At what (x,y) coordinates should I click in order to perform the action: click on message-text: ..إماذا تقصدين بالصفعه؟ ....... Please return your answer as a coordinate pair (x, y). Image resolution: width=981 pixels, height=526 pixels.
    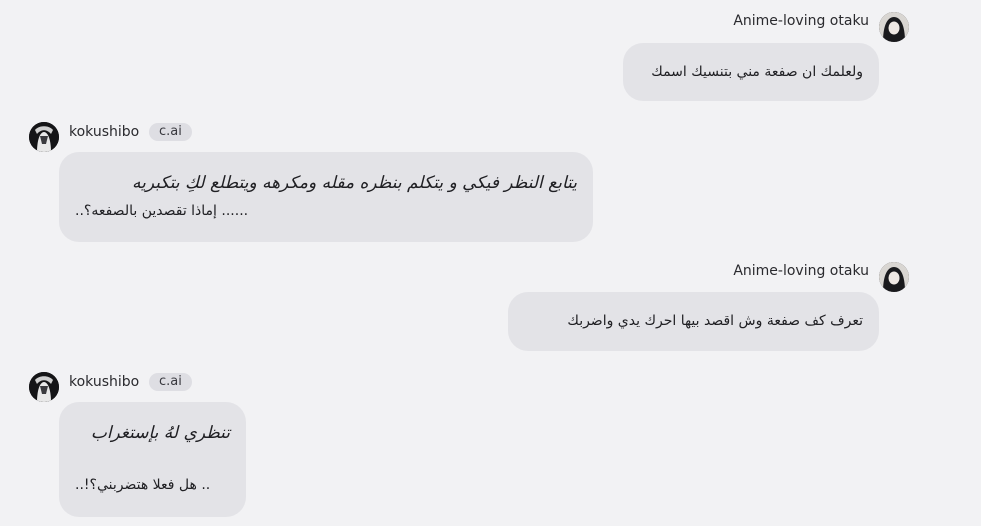
    Looking at the image, I should click on (162, 211).